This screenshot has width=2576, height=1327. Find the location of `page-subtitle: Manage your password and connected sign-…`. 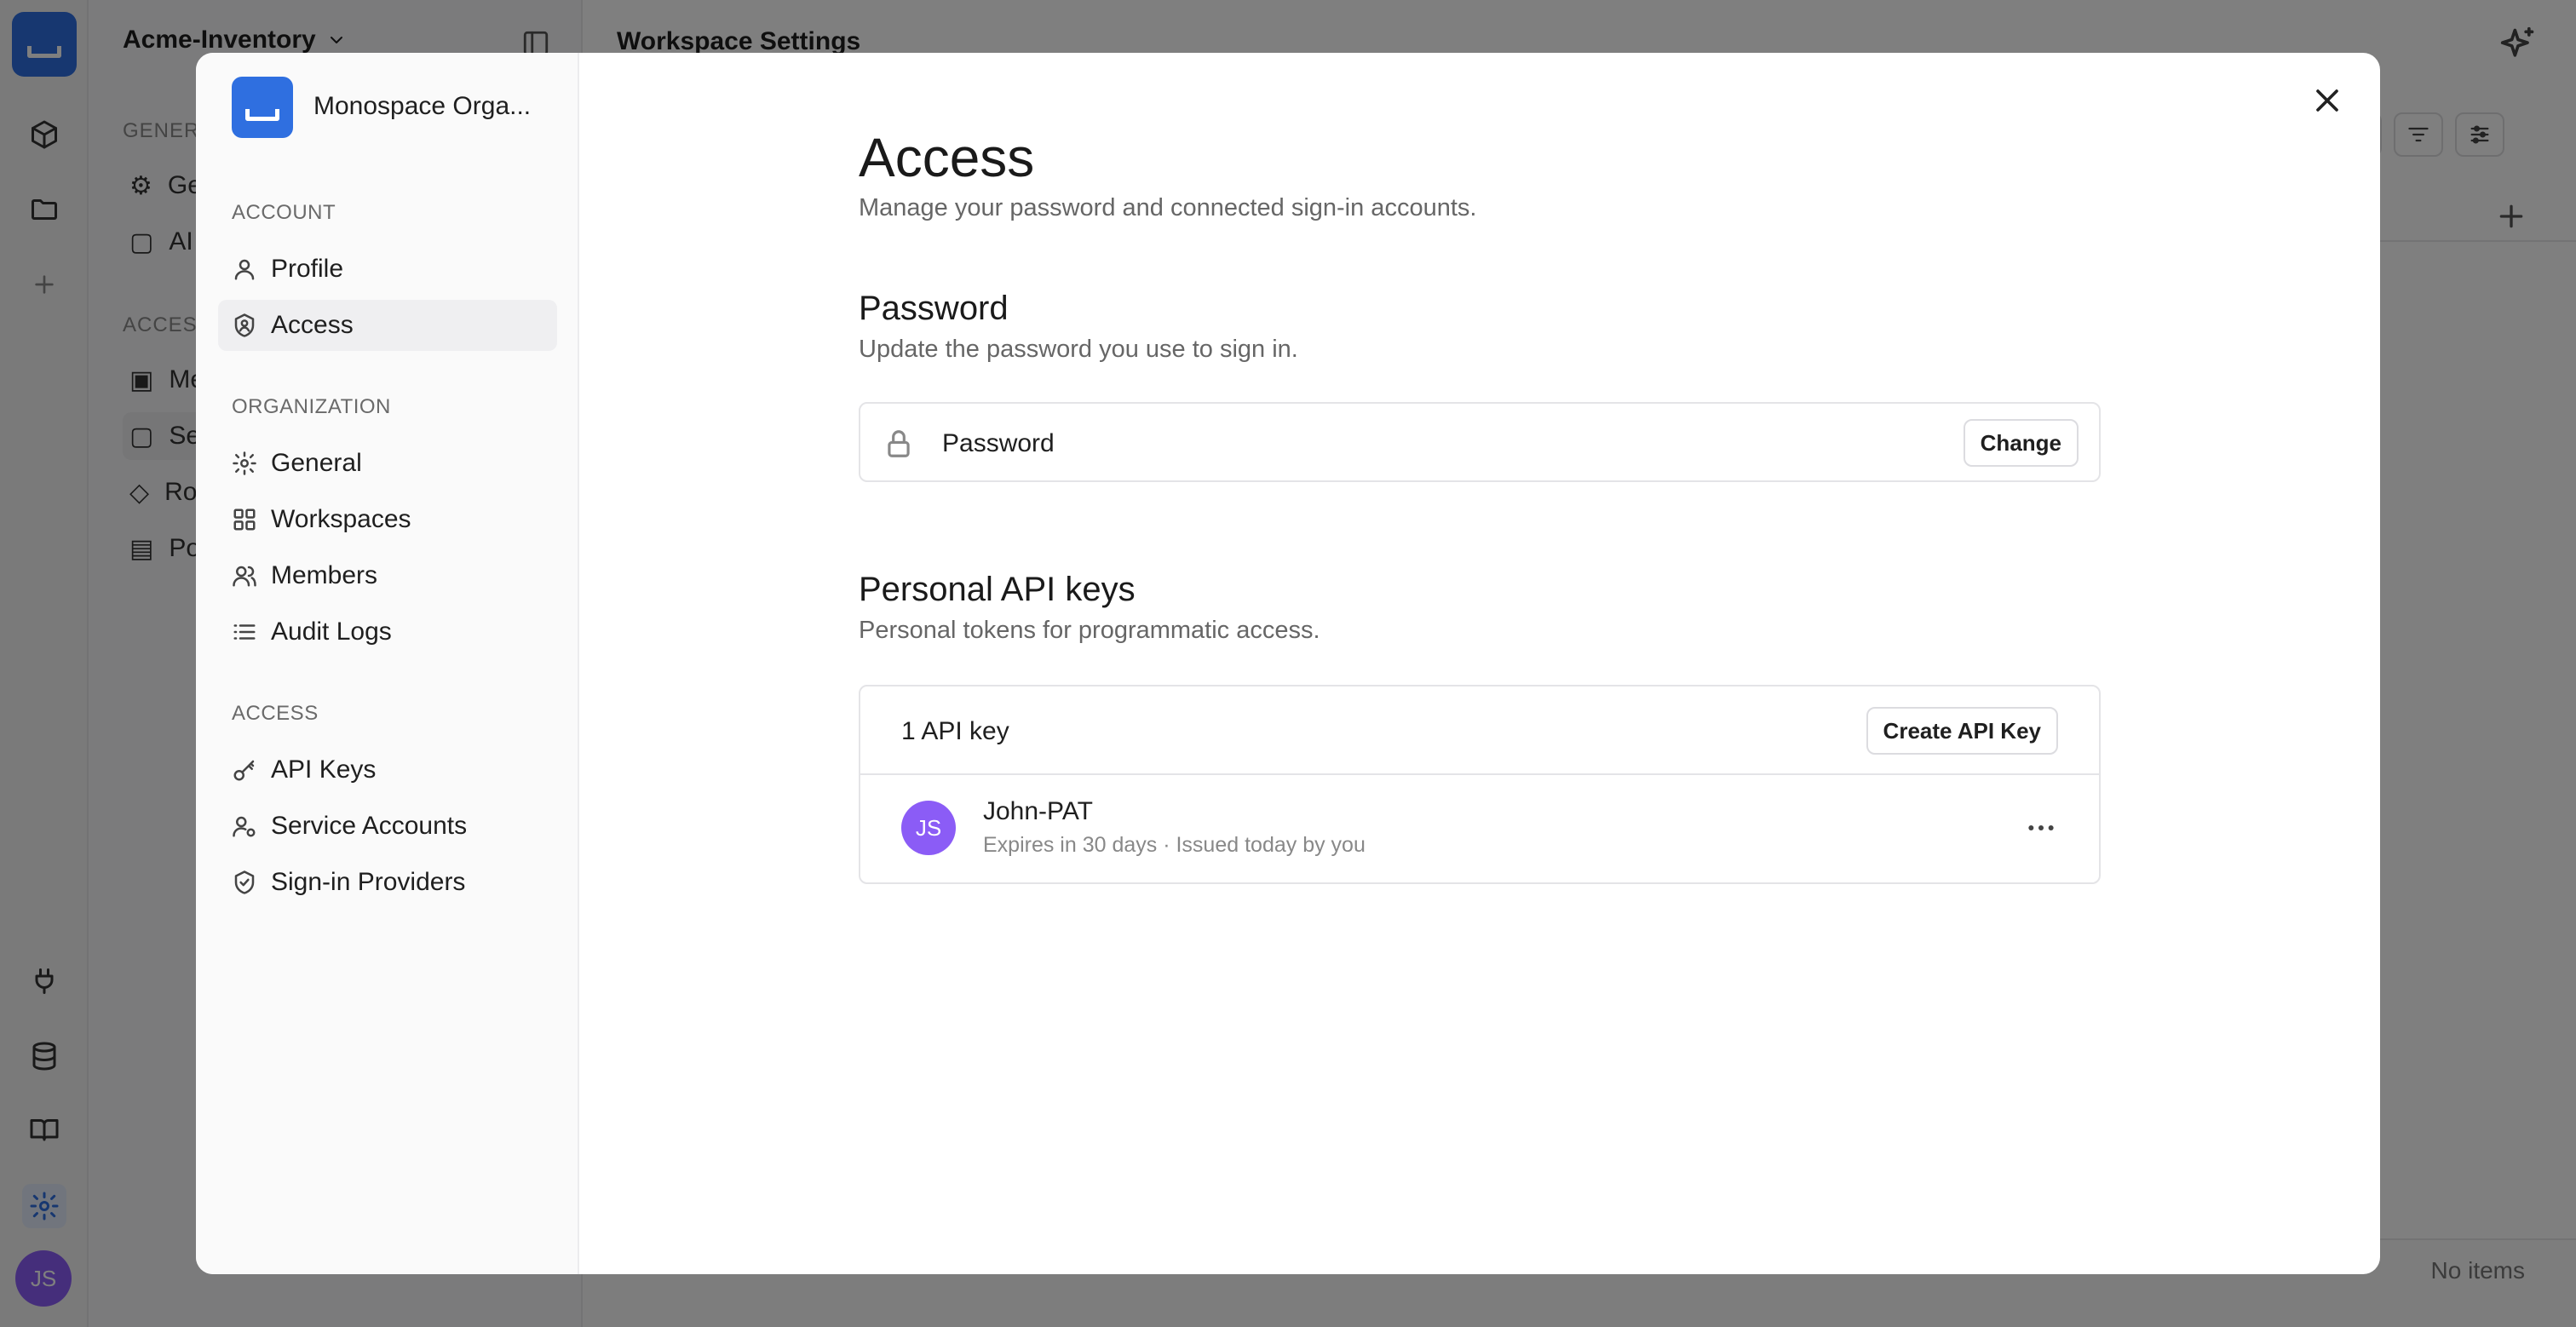

page-subtitle: Manage your password and connected sign-… is located at coordinates (1168, 207).